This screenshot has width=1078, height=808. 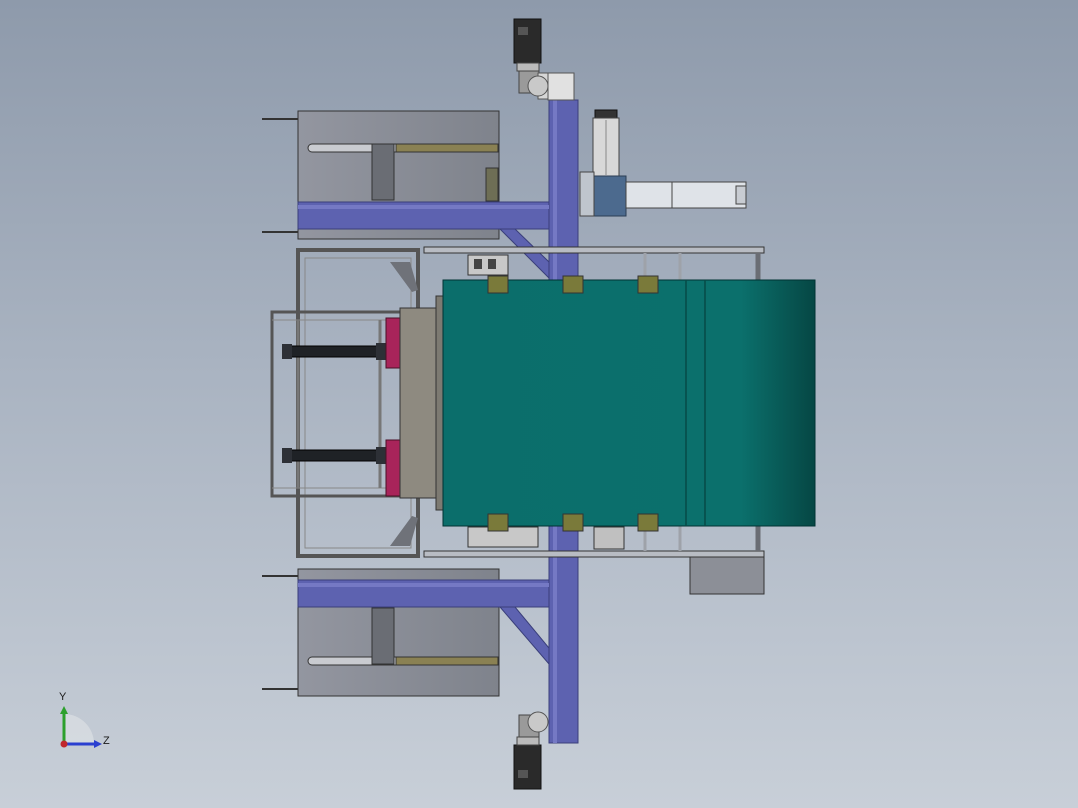 What do you see at coordinates (727, 575) in the screenshot?
I see `lower-right-box` at bounding box center [727, 575].